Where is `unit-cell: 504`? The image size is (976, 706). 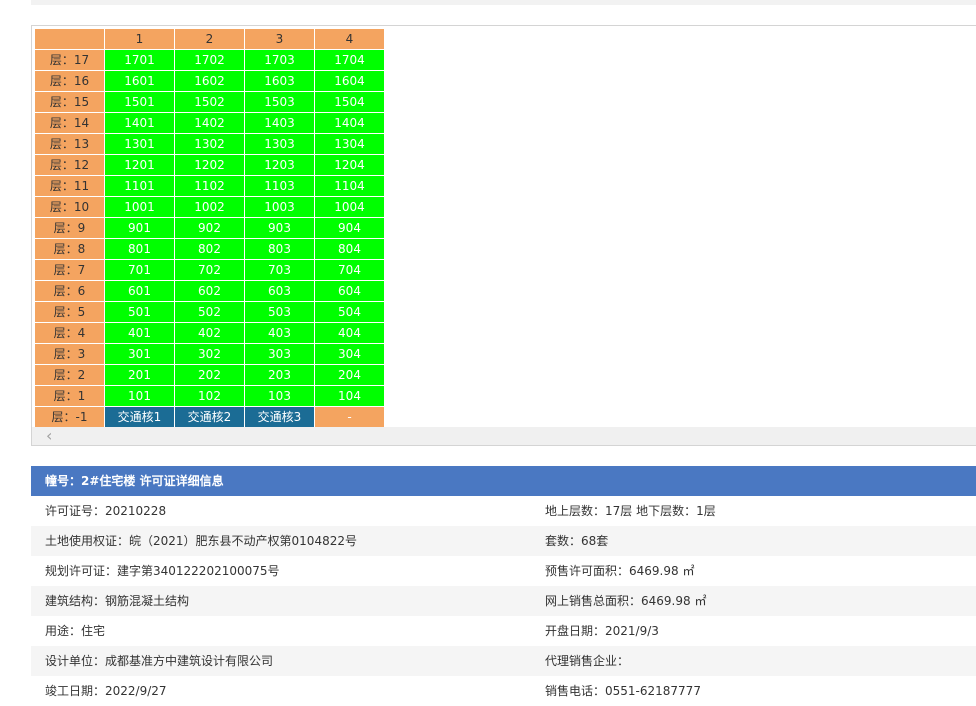 unit-cell: 504 is located at coordinates (349, 312).